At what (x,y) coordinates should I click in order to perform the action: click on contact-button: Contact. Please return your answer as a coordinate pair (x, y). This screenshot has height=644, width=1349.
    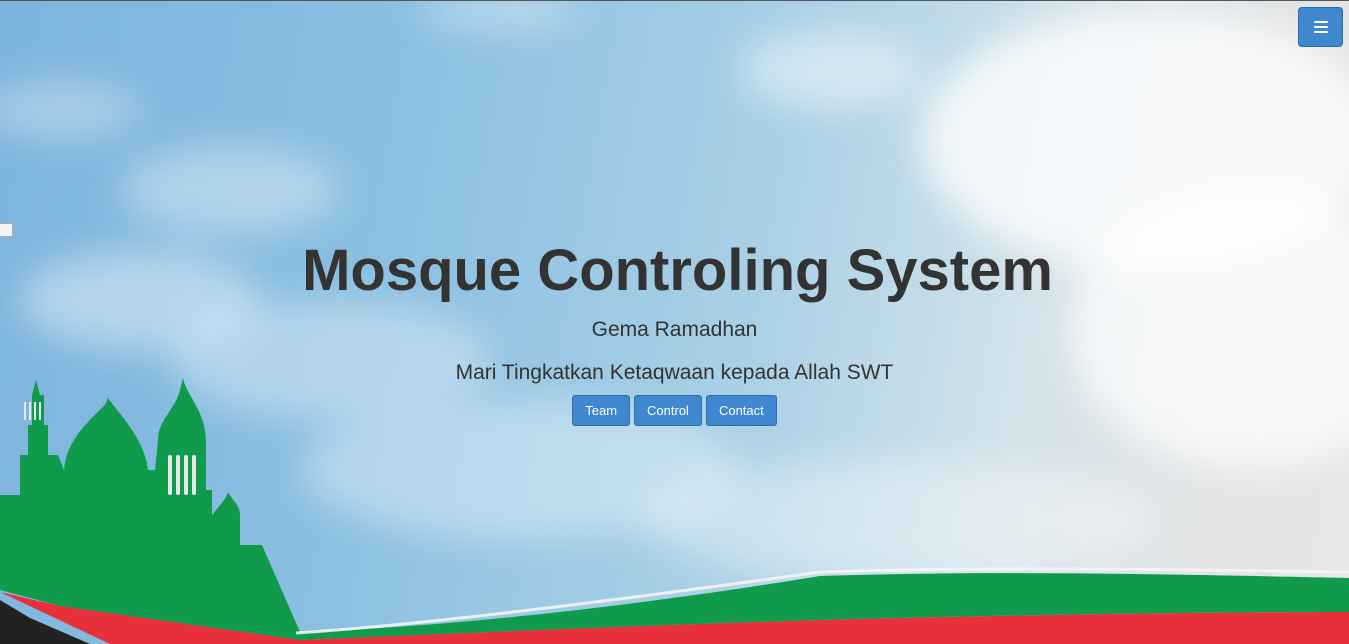
    Looking at the image, I should click on (741, 410).